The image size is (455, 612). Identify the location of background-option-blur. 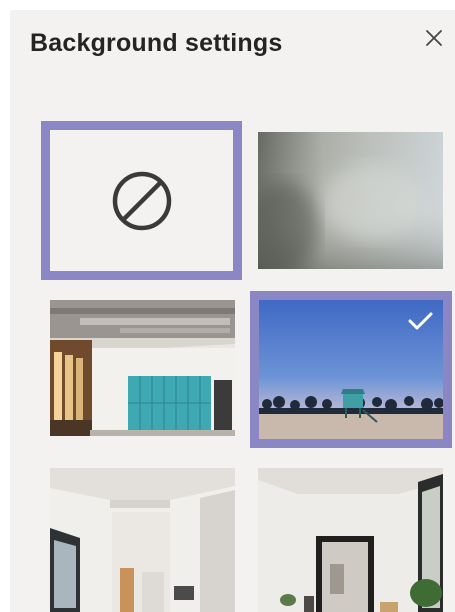
(350, 200).